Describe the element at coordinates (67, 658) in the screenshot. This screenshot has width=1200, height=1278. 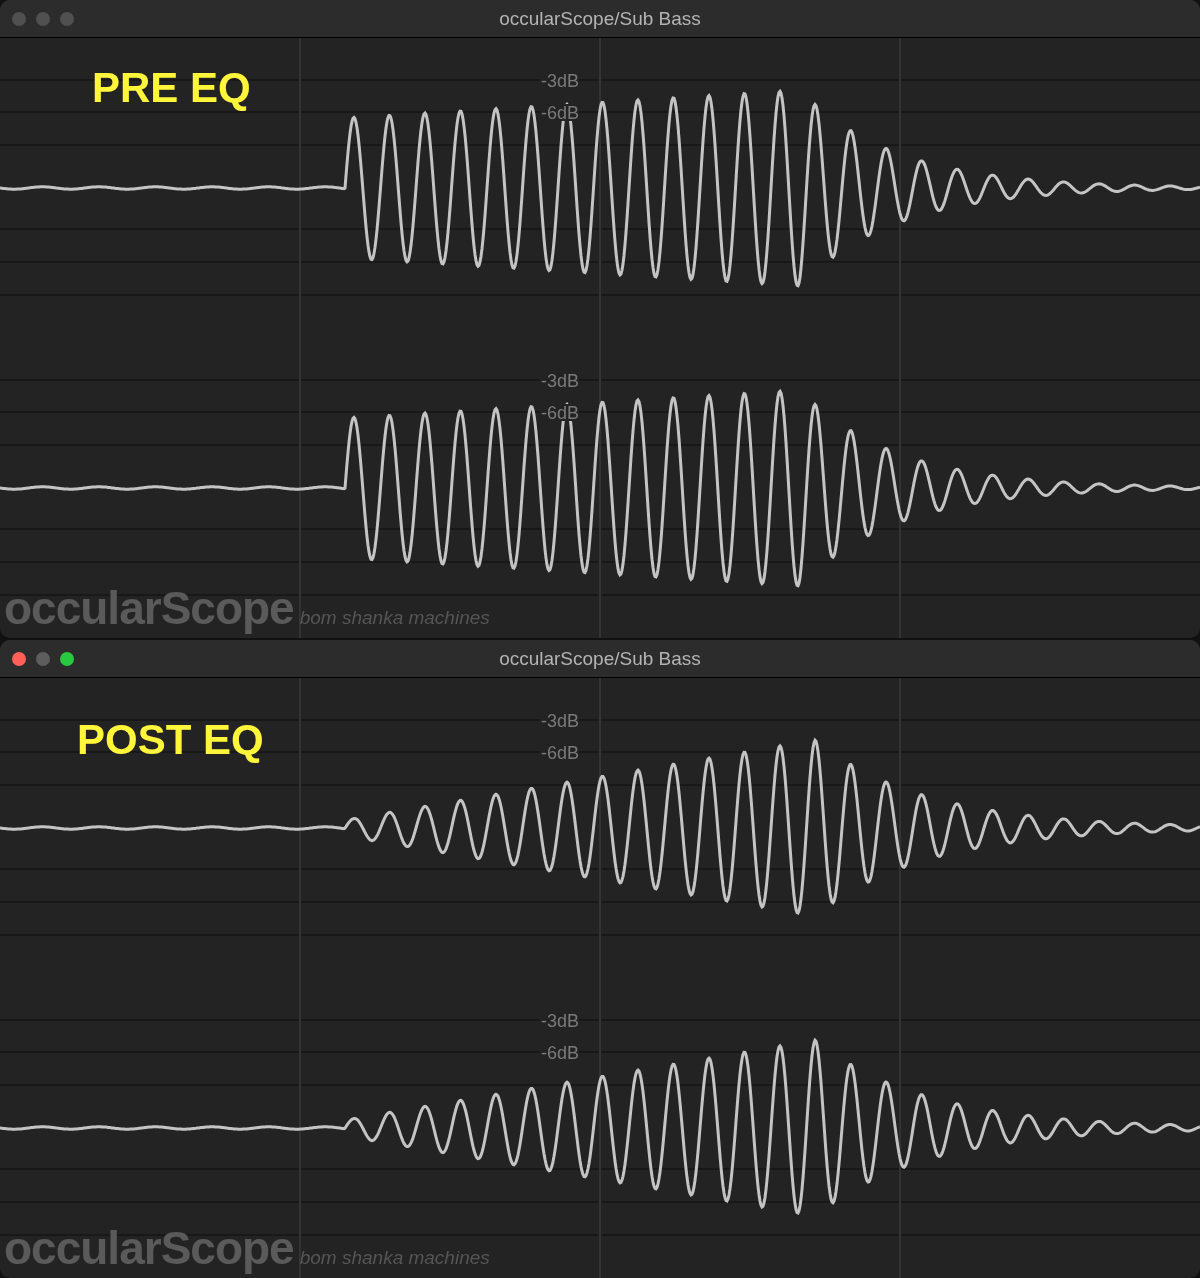
I see `zoom-button` at that location.